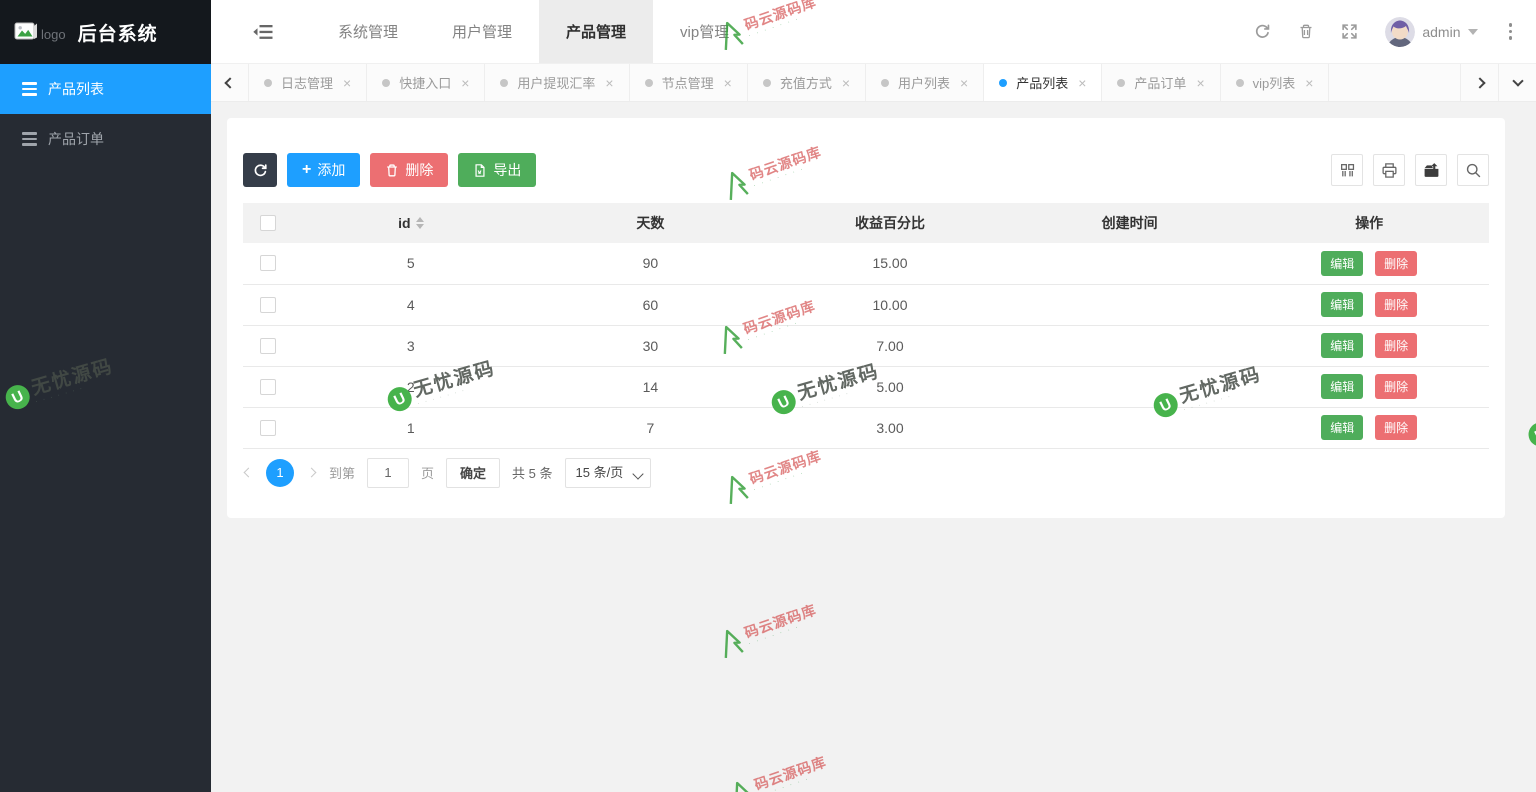 The width and height of the screenshot is (1536, 792). I want to click on export-button: 导出, so click(497, 170).